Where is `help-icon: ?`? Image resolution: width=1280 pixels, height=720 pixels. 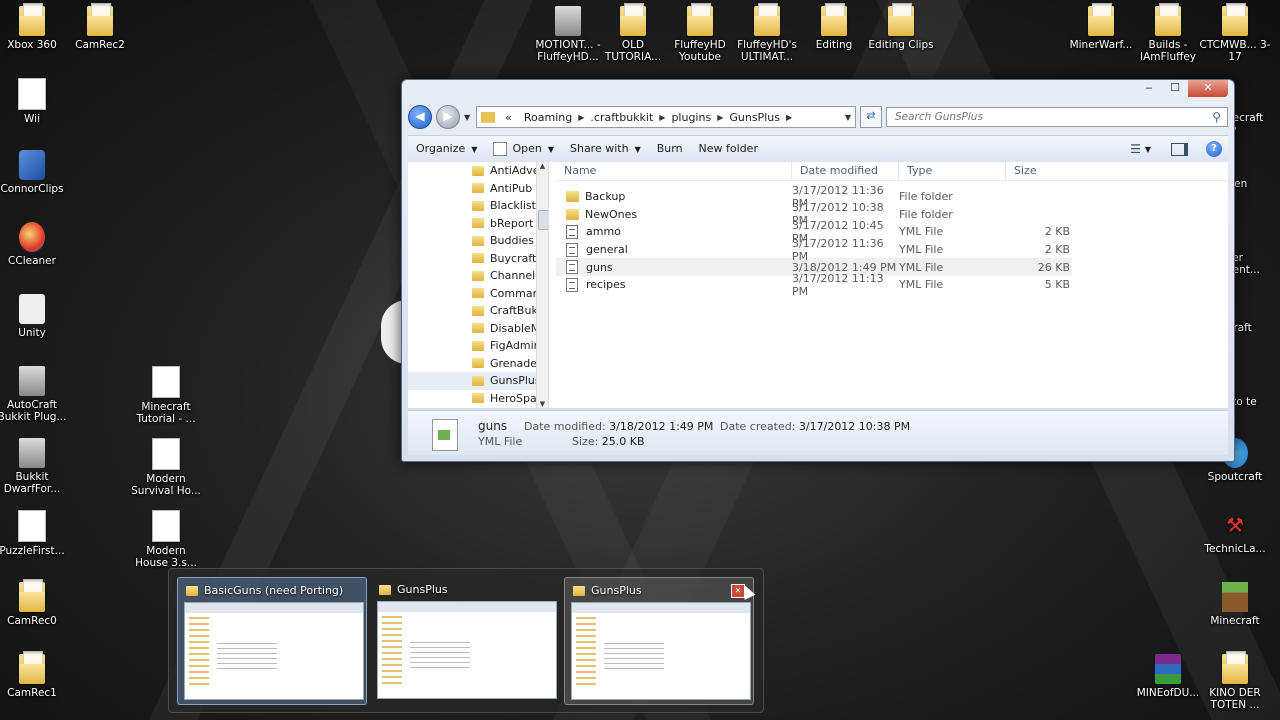
help-icon: ? is located at coordinates (1214, 149).